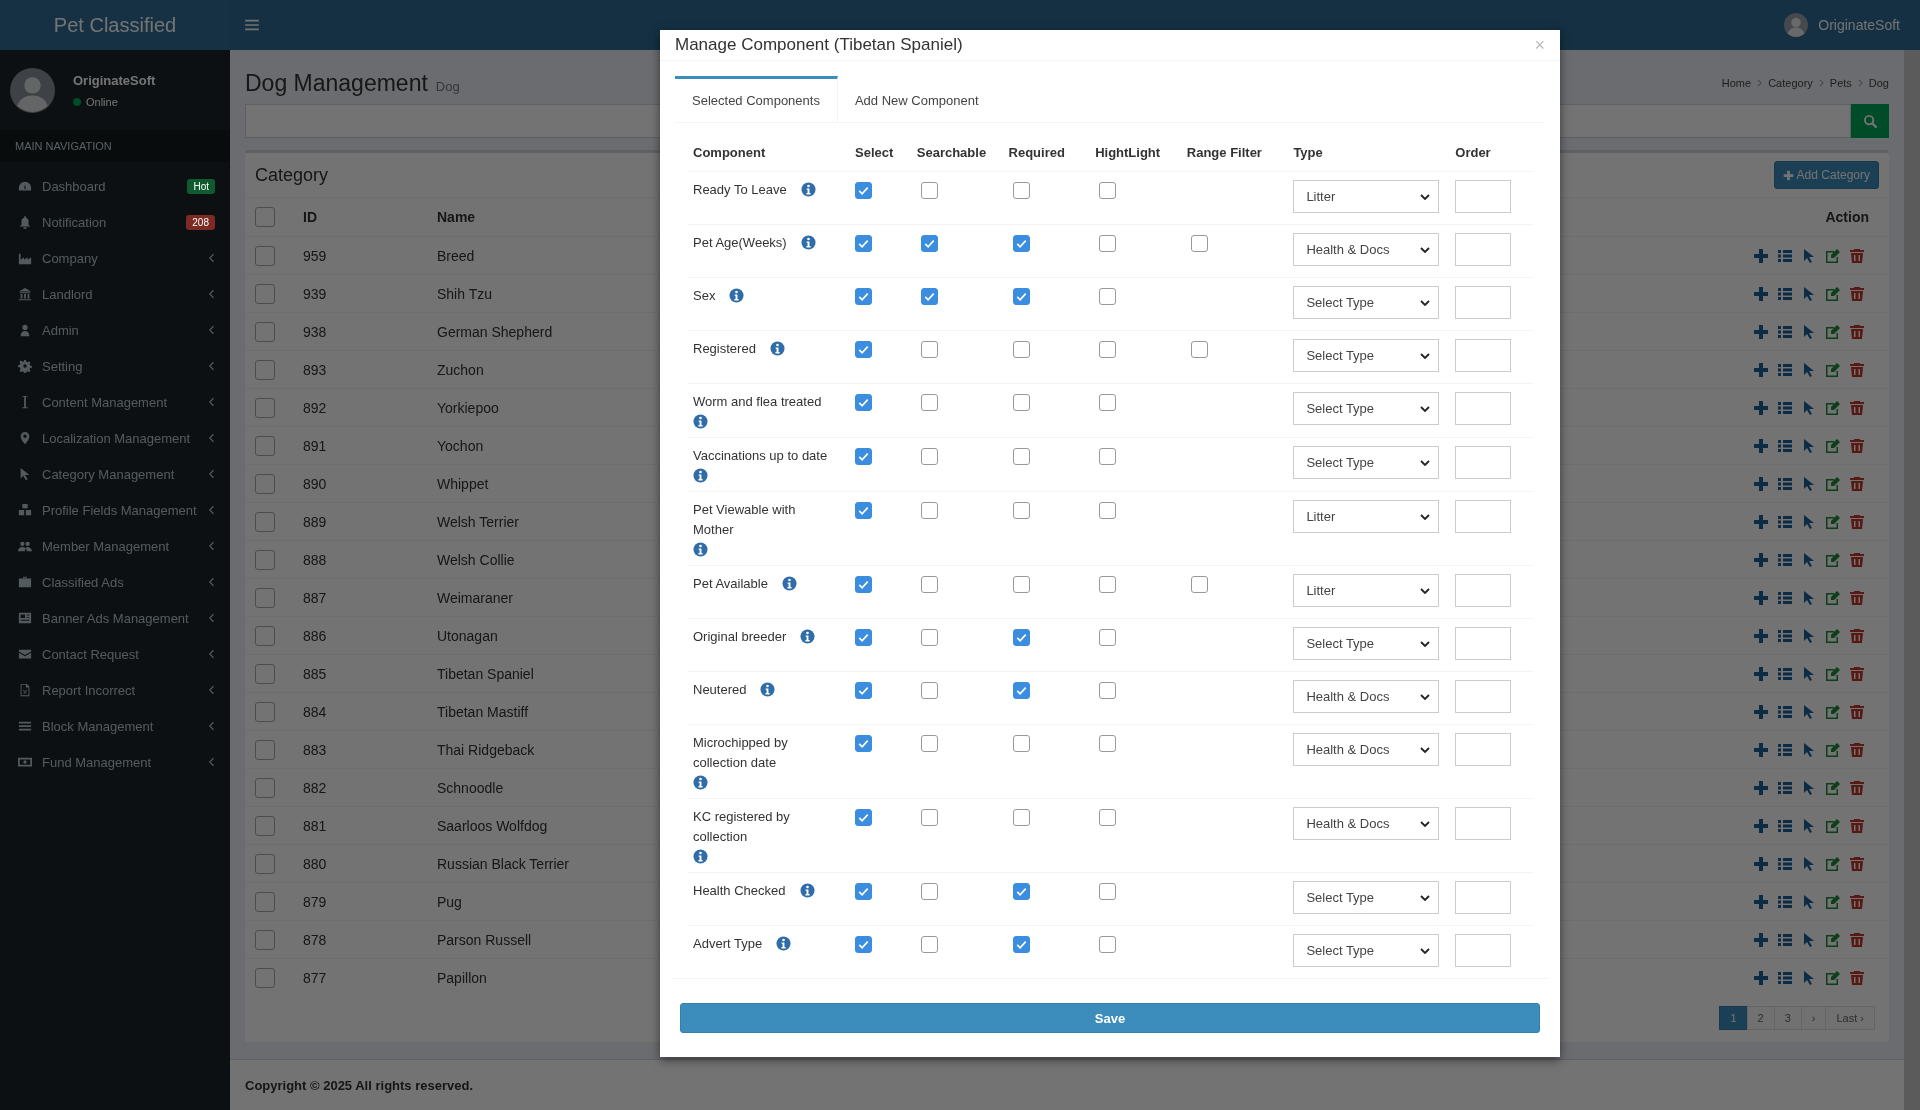  I want to click on breadcrumb-link: Category, so click(1790, 83).